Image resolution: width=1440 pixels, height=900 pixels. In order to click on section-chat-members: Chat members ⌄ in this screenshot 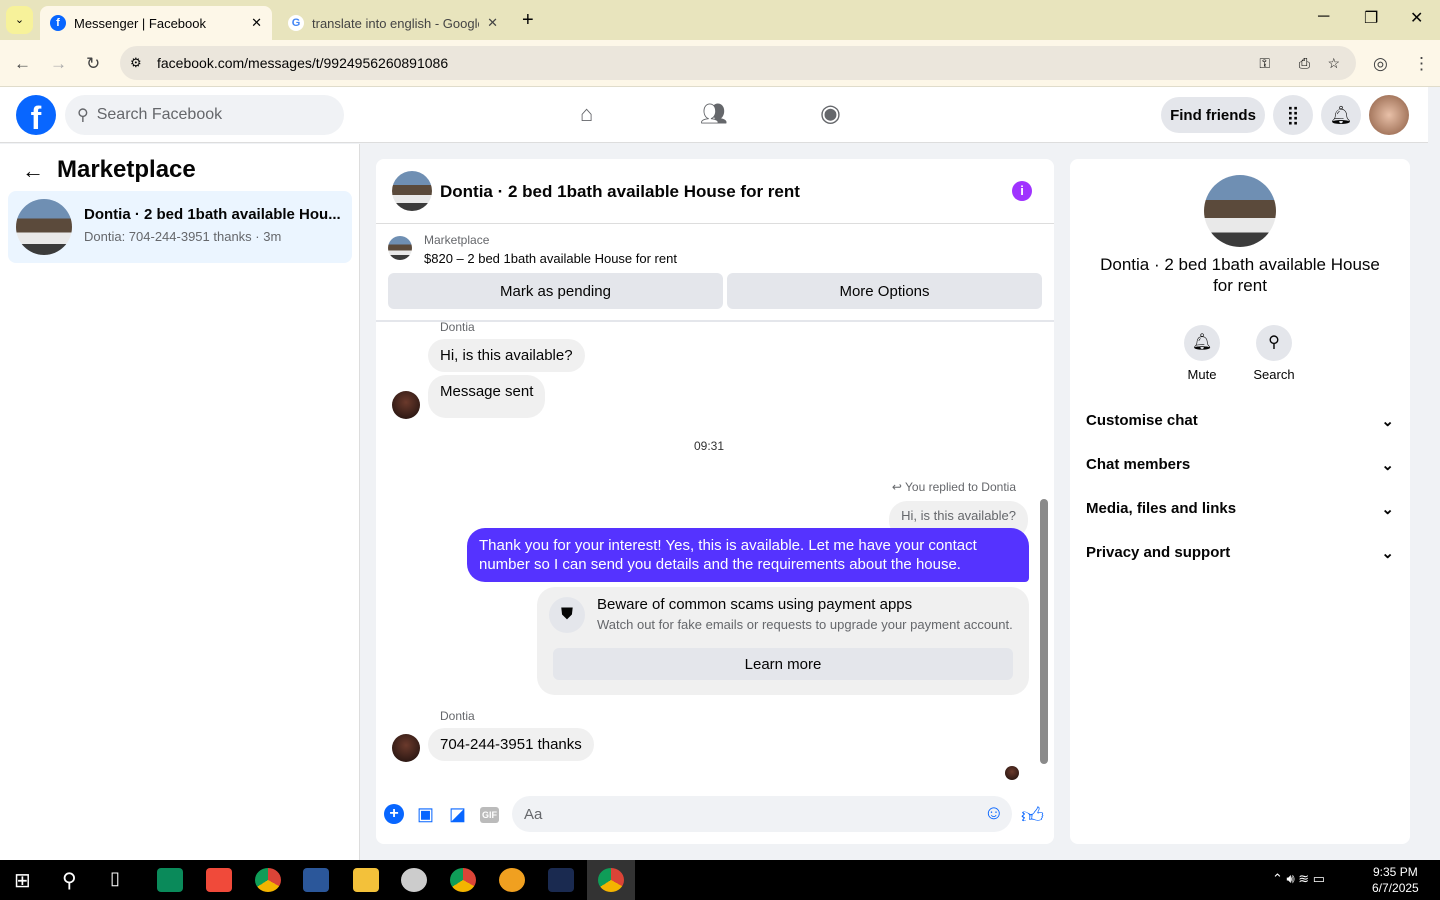, I will do `click(1240, 465)`.